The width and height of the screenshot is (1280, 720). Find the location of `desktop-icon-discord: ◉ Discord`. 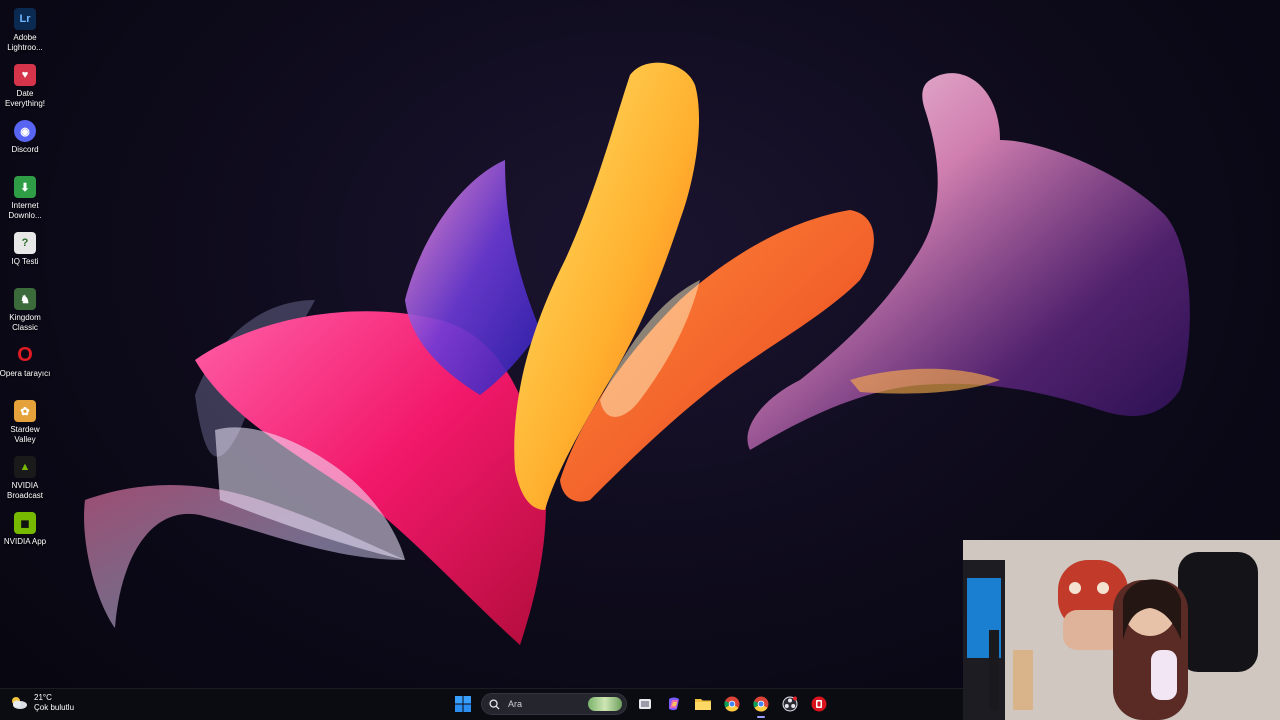

desktop-icon-discord: ◉ Discord is located at coordinates (25, 137).